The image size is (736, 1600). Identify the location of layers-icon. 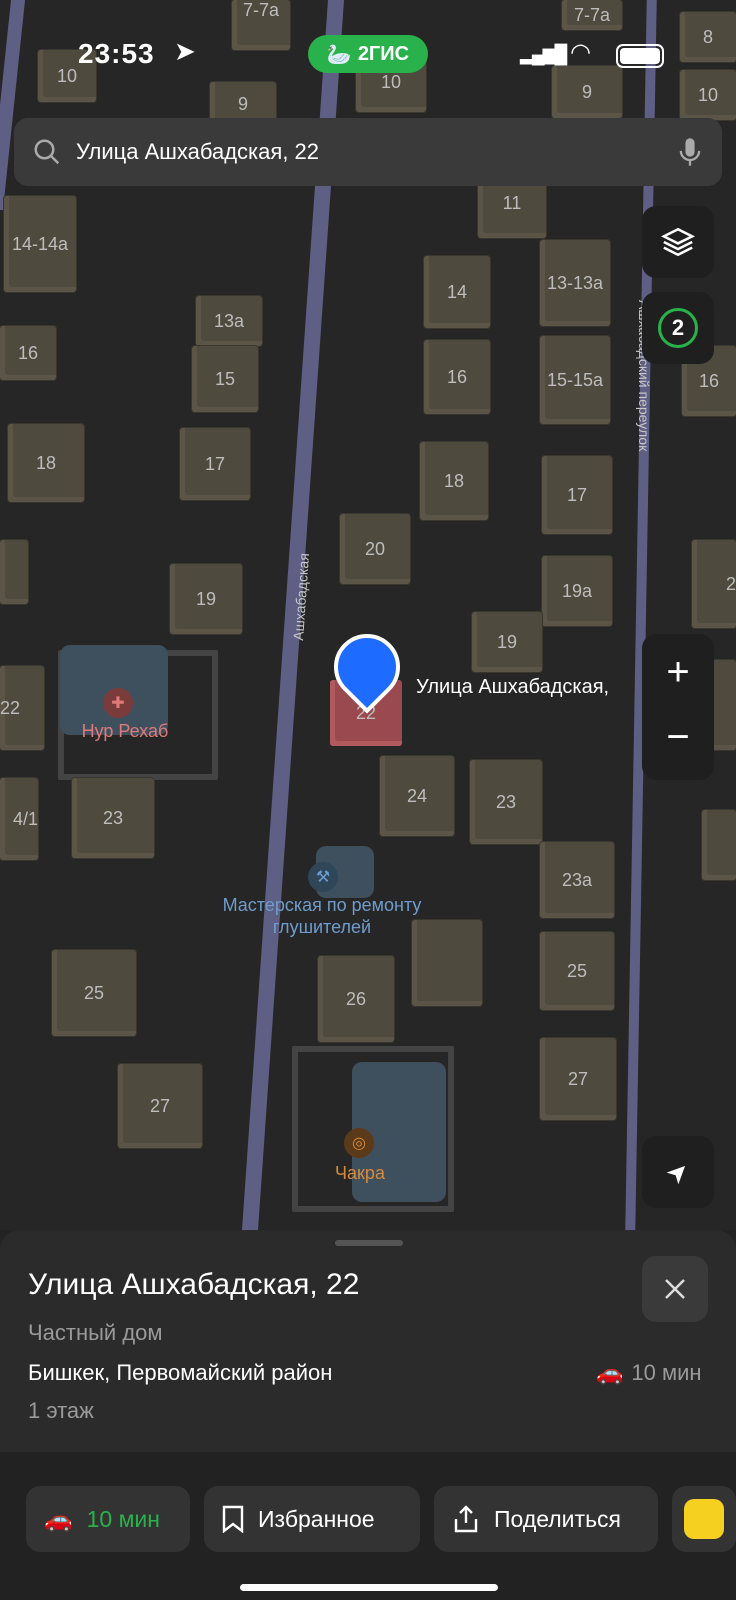
(678, 242).